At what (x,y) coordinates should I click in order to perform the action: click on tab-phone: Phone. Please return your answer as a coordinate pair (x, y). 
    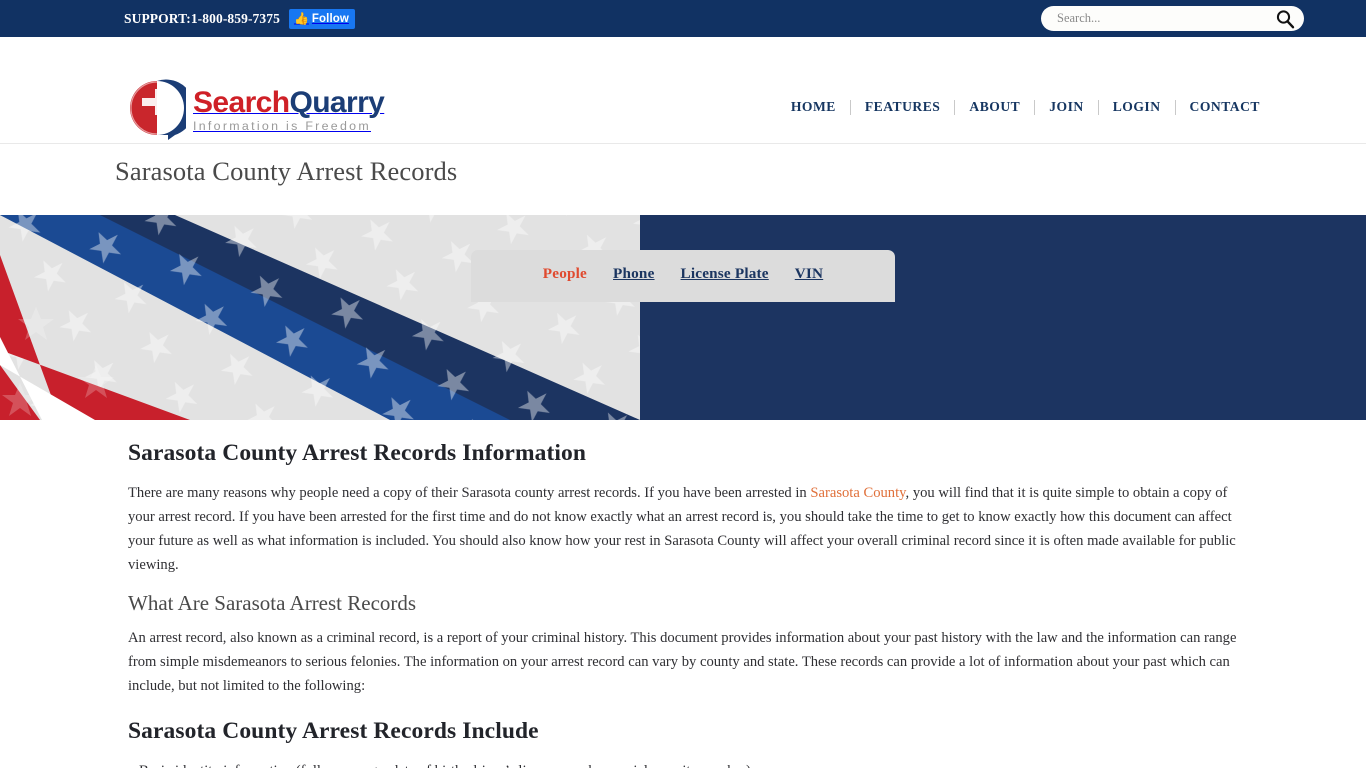
    Looking at the image, I should click on (634, 274).